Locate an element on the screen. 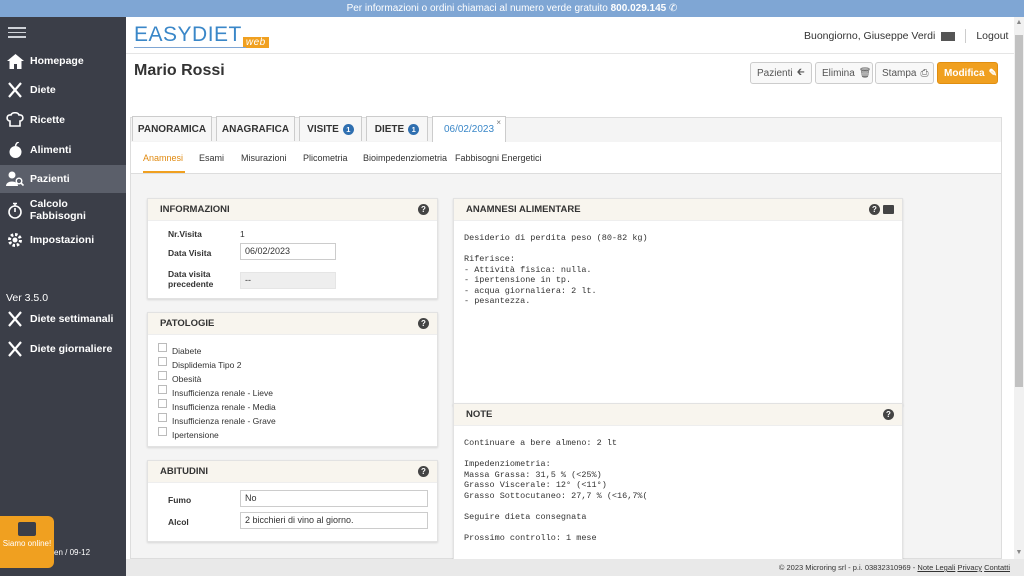  sidebar-item-label: Calcolo Fabbisogni is located at coordinates (57, 210).